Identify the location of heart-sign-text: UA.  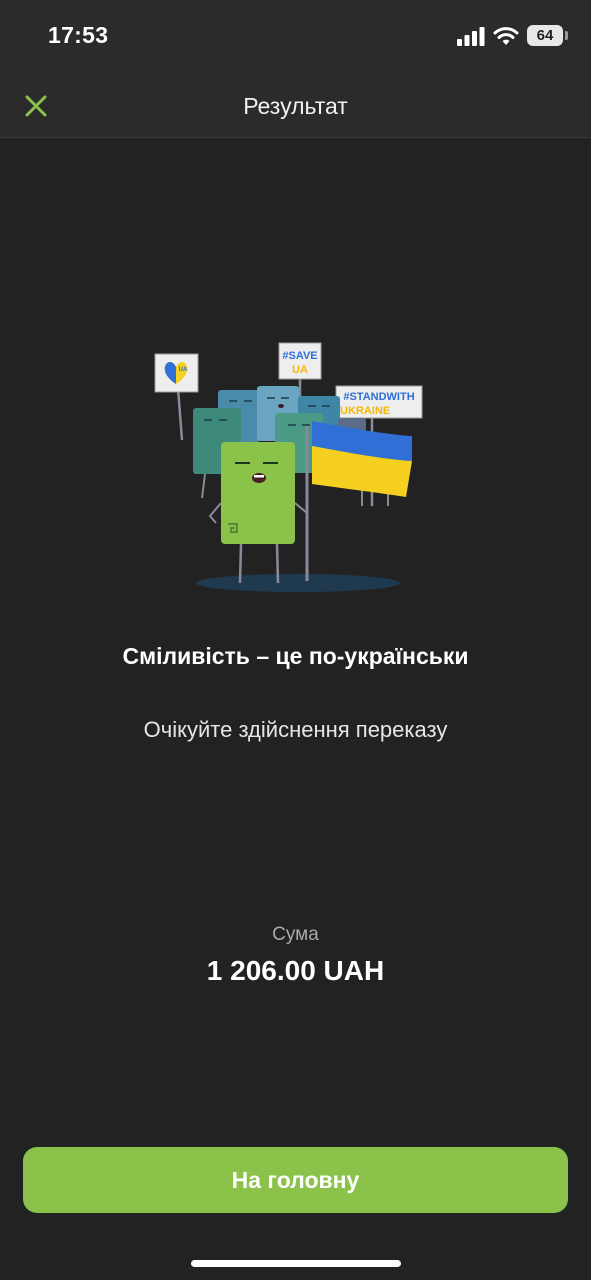
(183, 370).